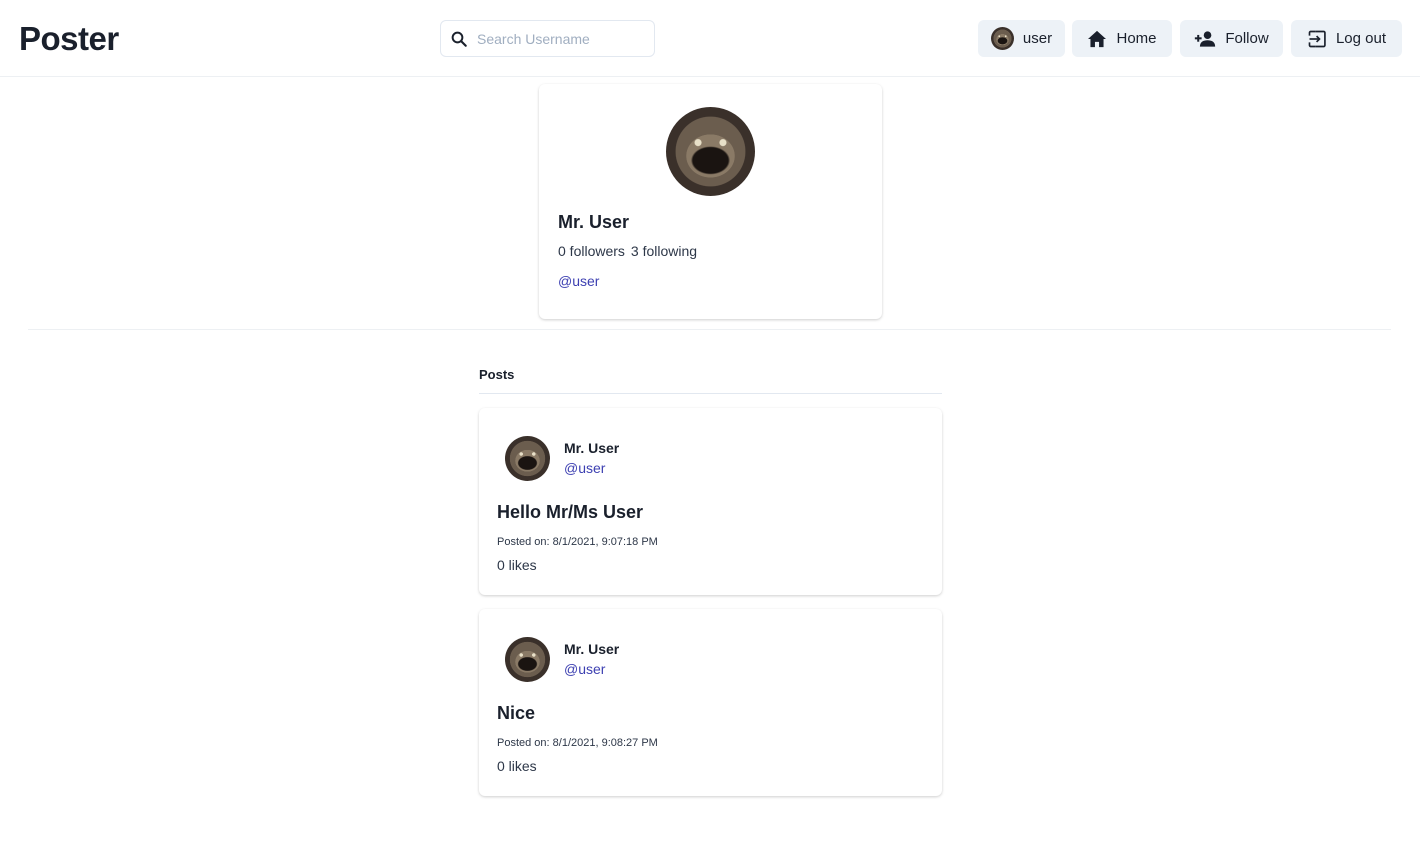 Image resolution: width=1420 pixels, height=851 pixels. Describe the element at coordinates (459, 39) in the screenshot. I see `search-icon` at that location.